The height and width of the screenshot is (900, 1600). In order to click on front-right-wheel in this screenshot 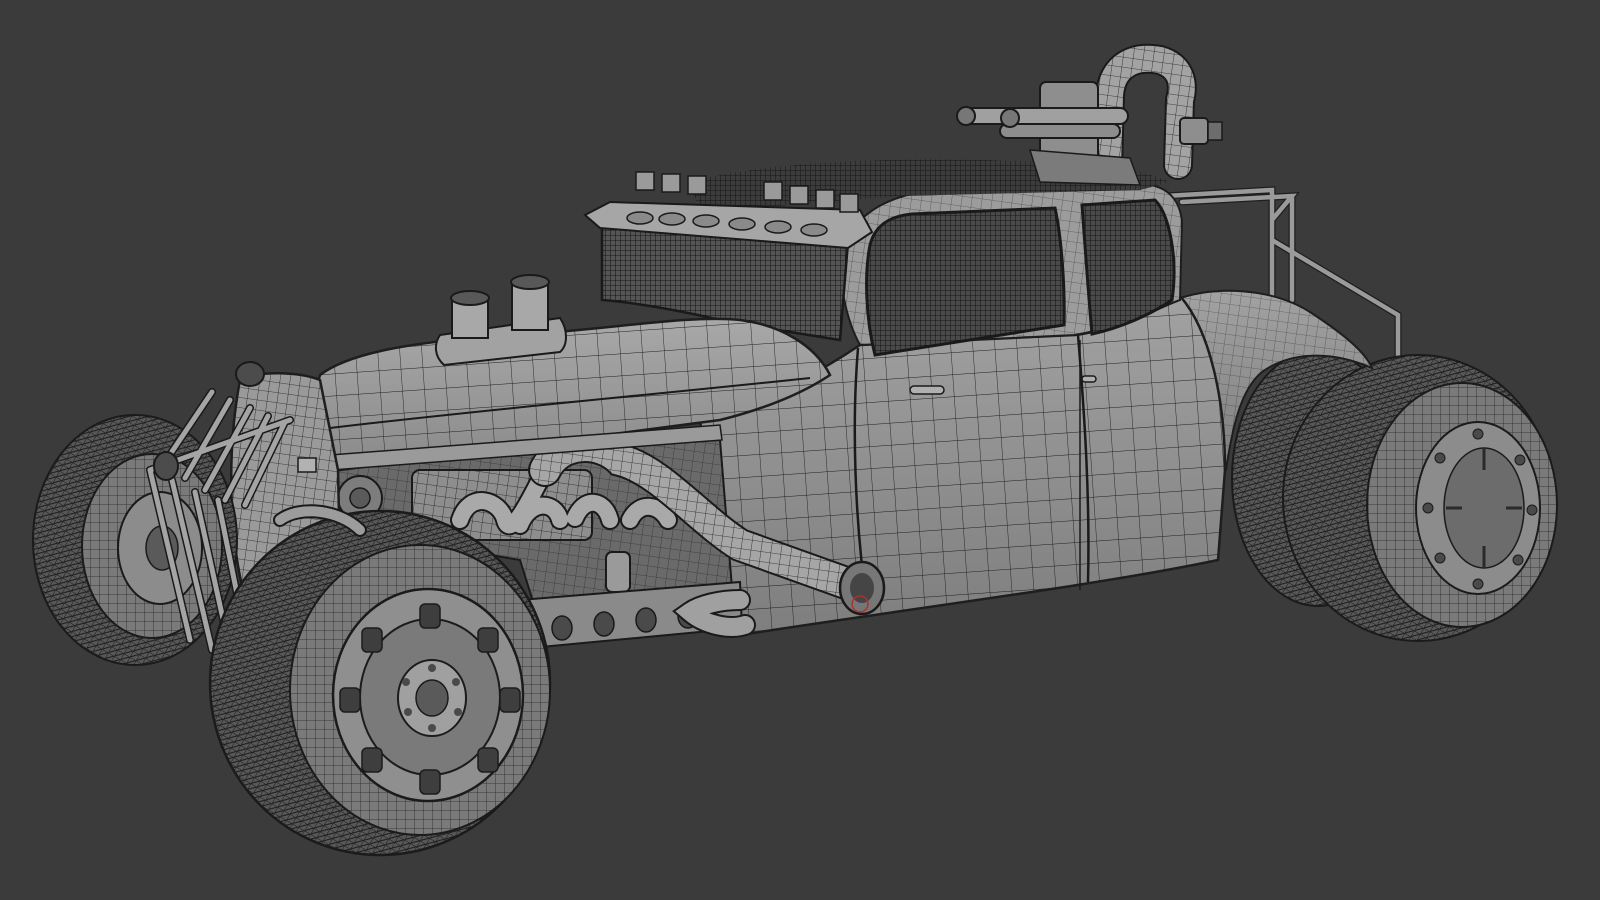, I will do `click(380, 683)`.